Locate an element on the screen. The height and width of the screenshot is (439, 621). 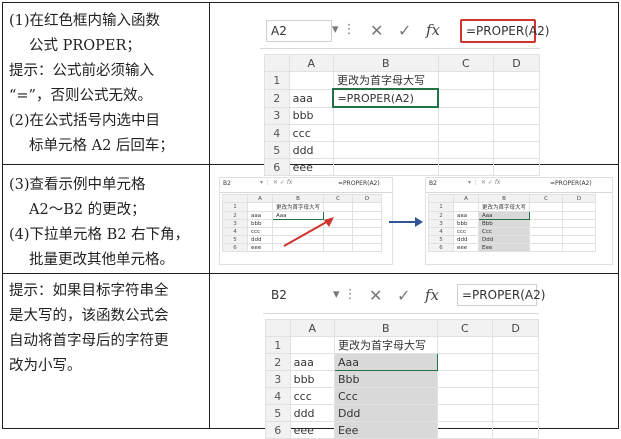
instruction-line: 批量更改其他单元格。 is located at coordinates (101, 260).